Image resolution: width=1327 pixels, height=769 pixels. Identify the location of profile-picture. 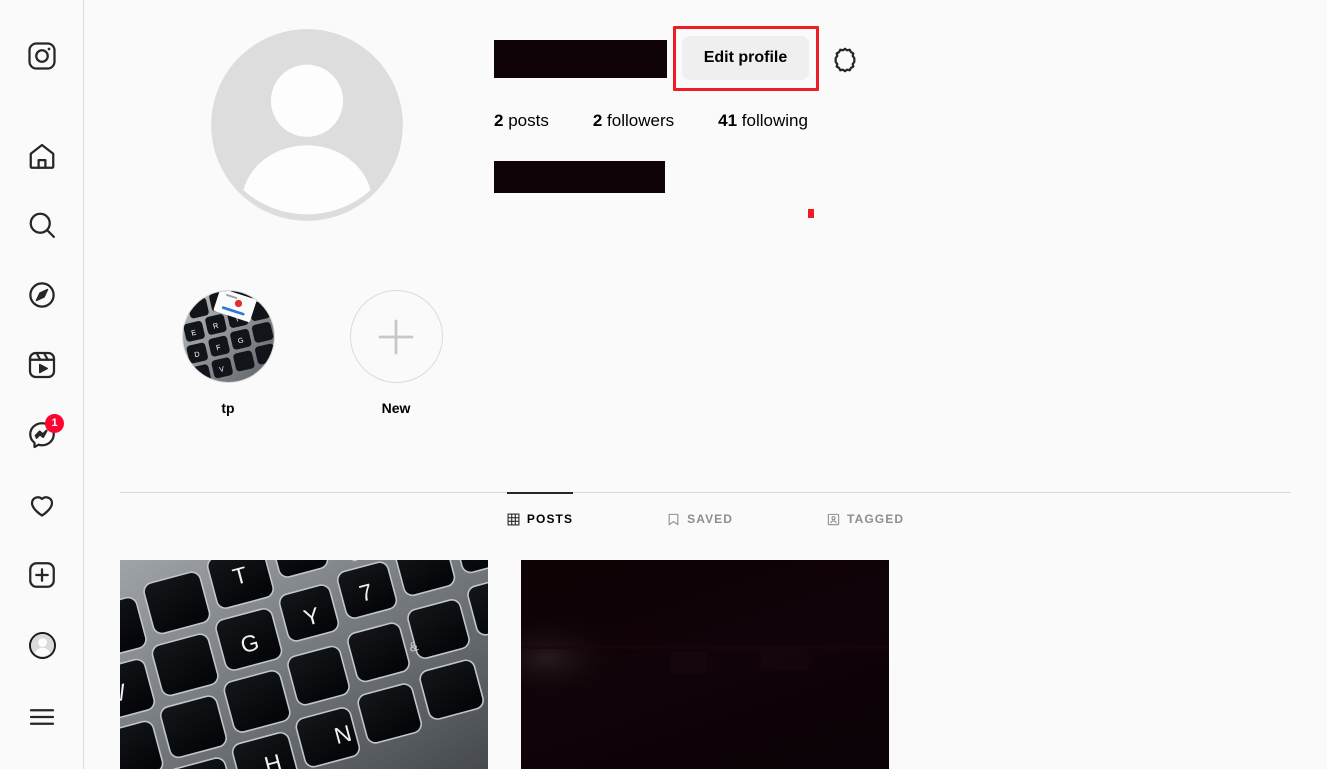
(307, 125).